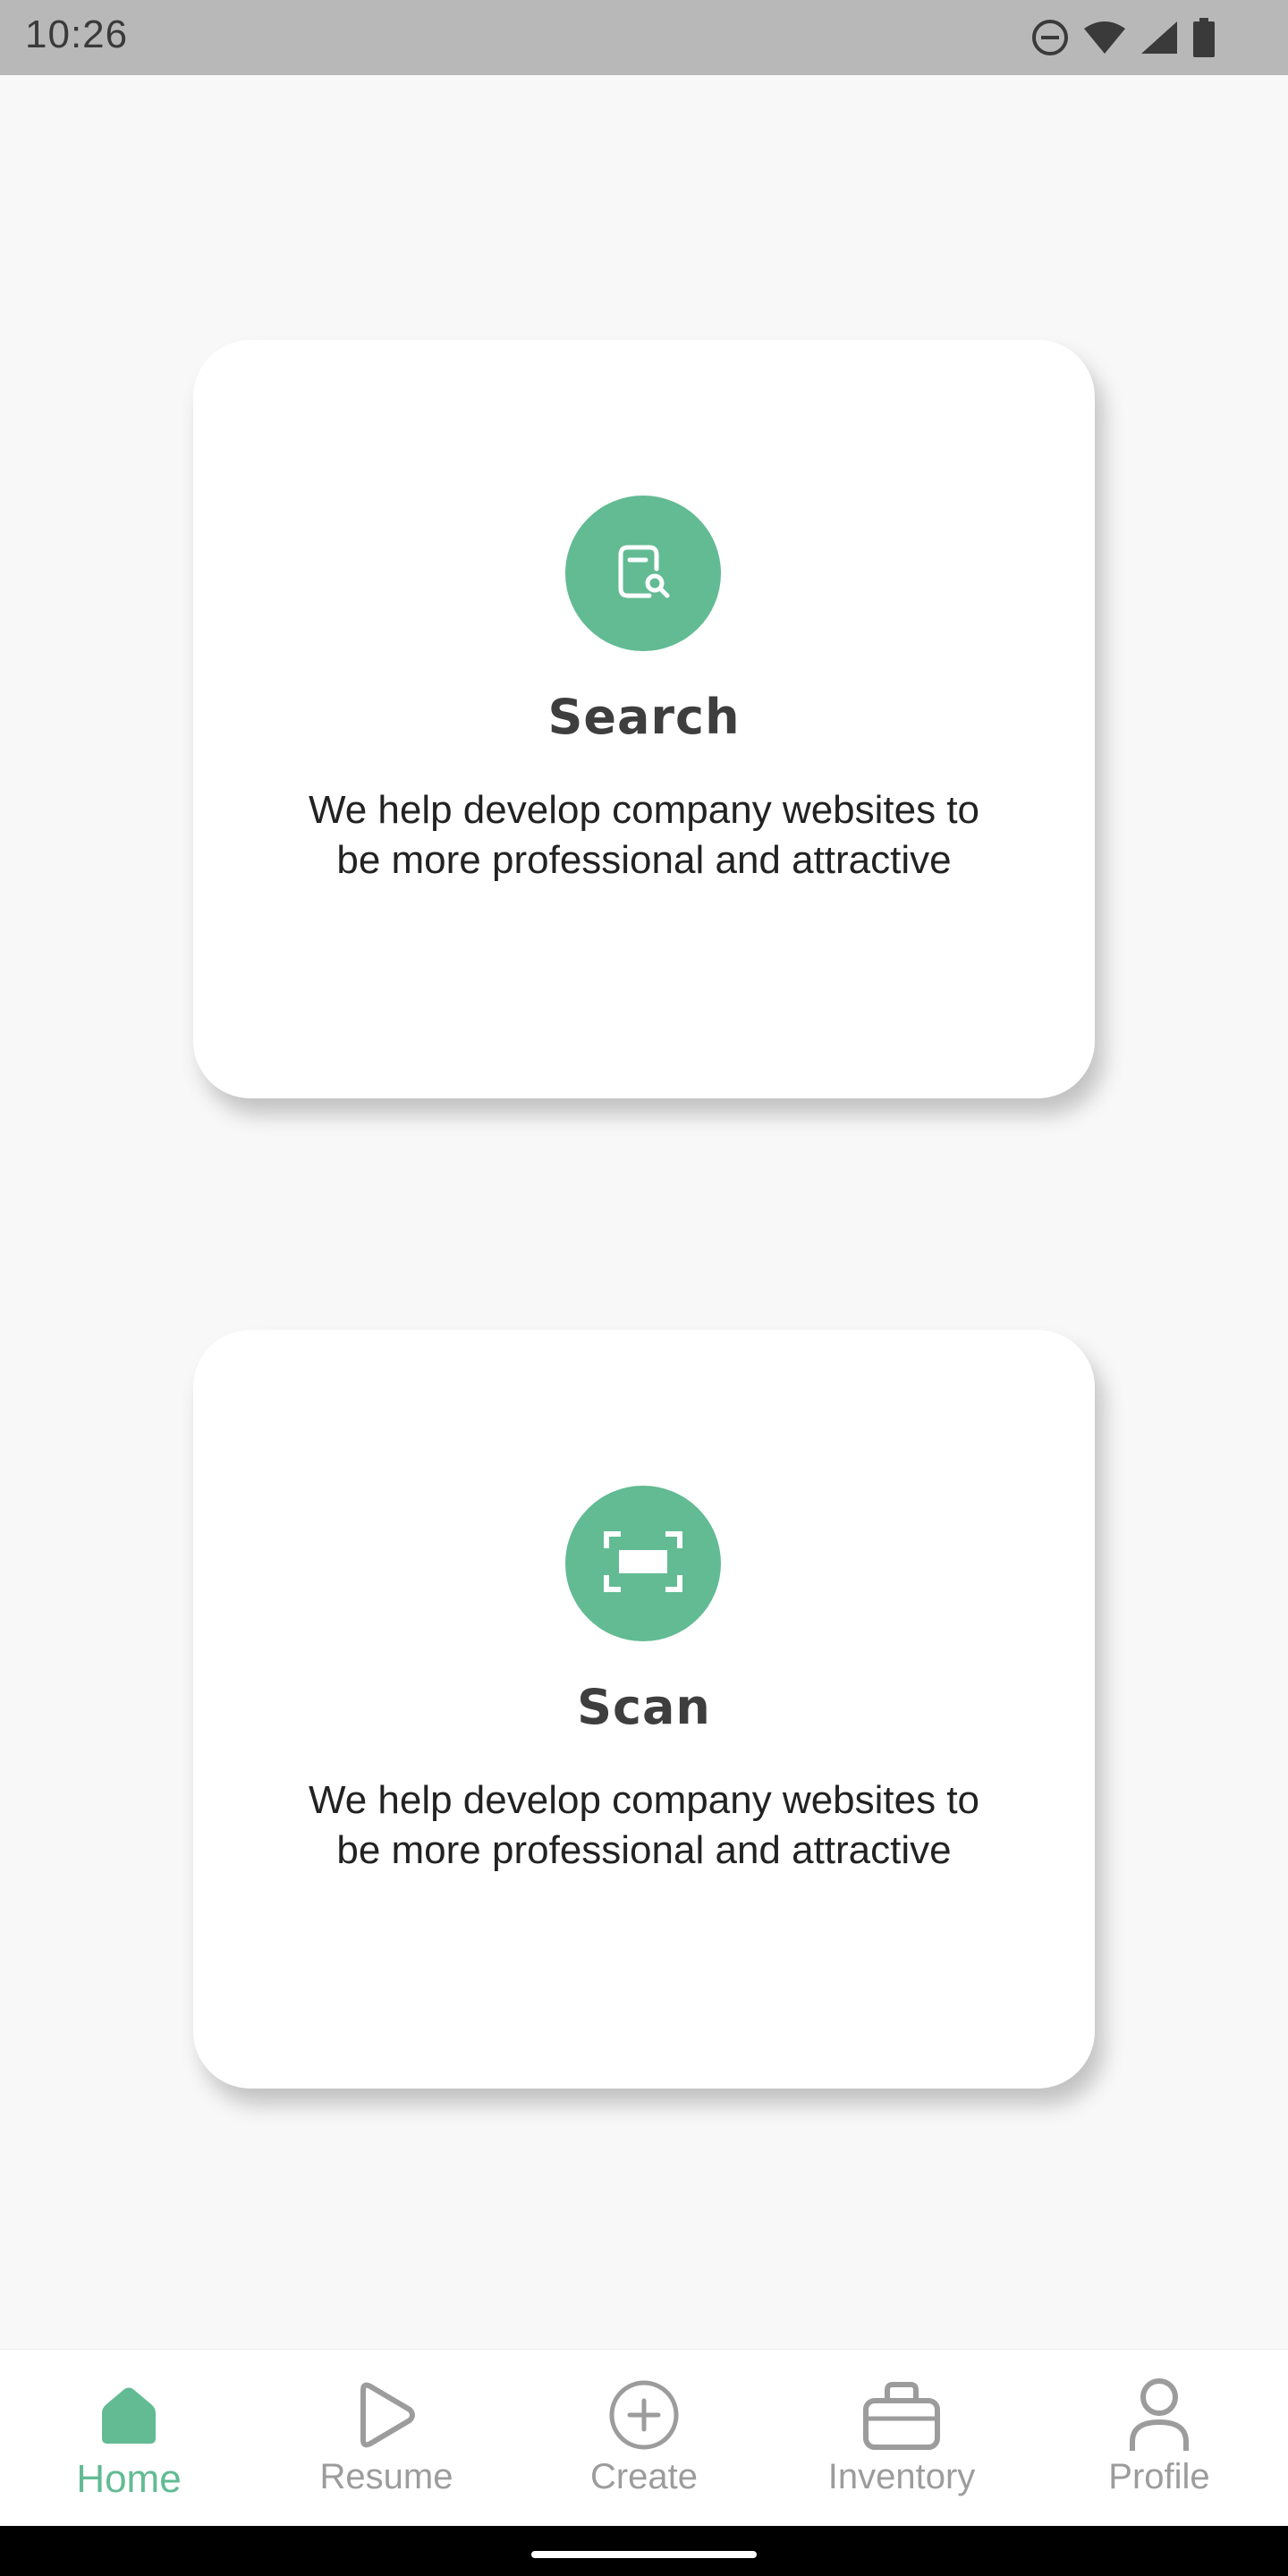  What do you see at coordinates (644, 37) in the screenshot?
I see `status-bar: 10:26` at bounding box center [644, 37].